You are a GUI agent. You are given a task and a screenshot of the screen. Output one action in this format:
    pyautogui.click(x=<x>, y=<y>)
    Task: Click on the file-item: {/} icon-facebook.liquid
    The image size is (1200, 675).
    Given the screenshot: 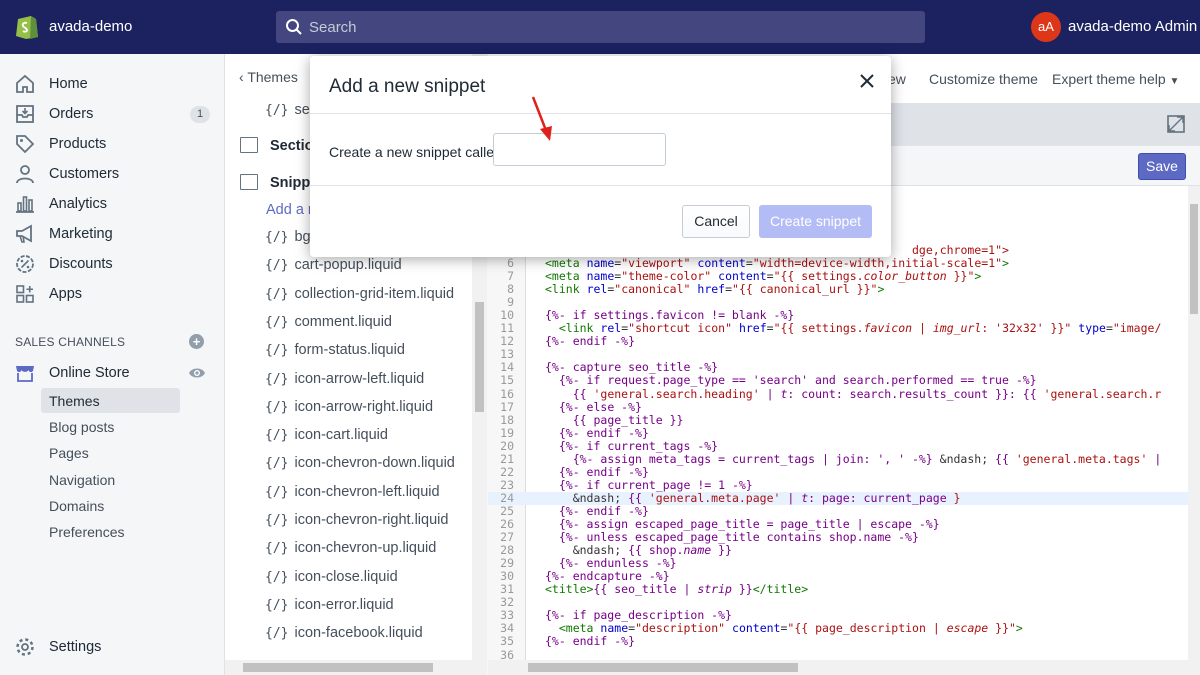 What is the action you would take?
    pyautogui.click(x=344, y=633)
    